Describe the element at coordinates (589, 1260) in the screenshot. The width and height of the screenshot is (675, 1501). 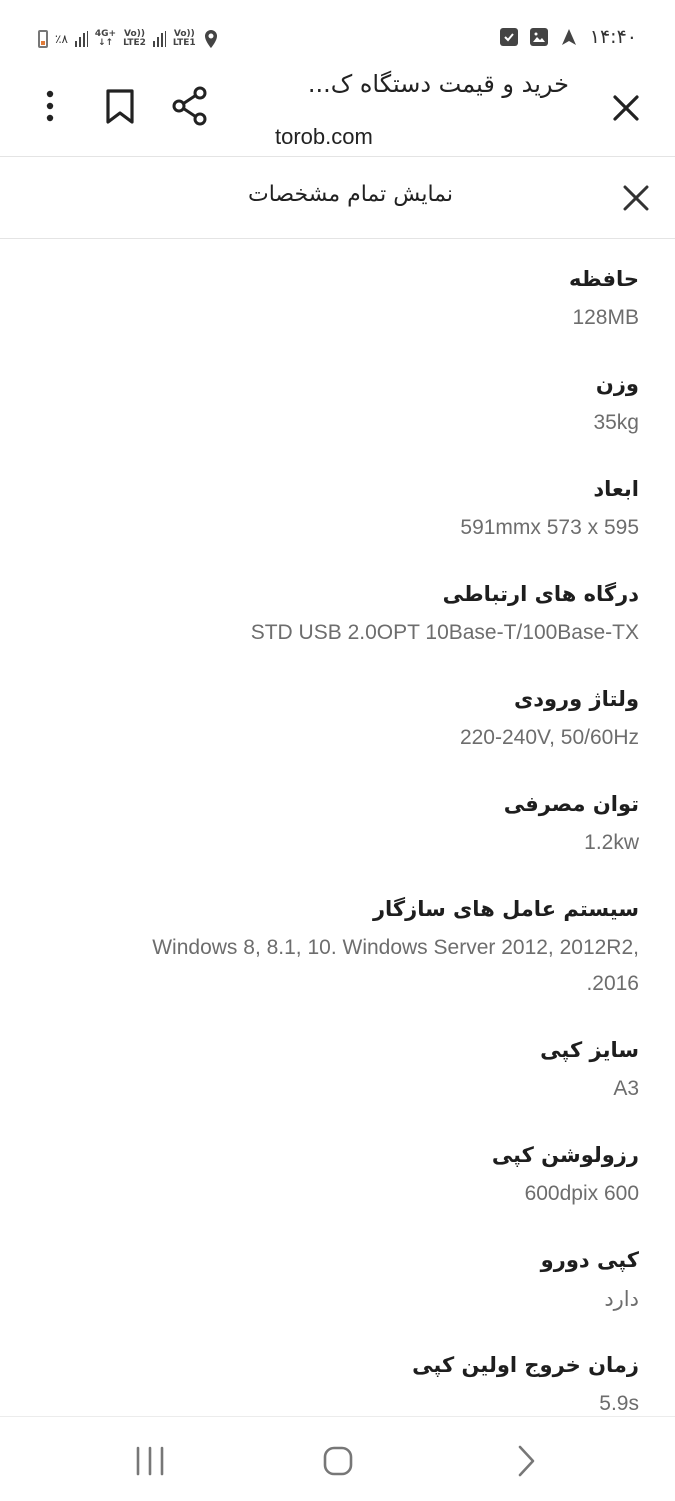
I see `spec-label: کپی دورو` at that location.